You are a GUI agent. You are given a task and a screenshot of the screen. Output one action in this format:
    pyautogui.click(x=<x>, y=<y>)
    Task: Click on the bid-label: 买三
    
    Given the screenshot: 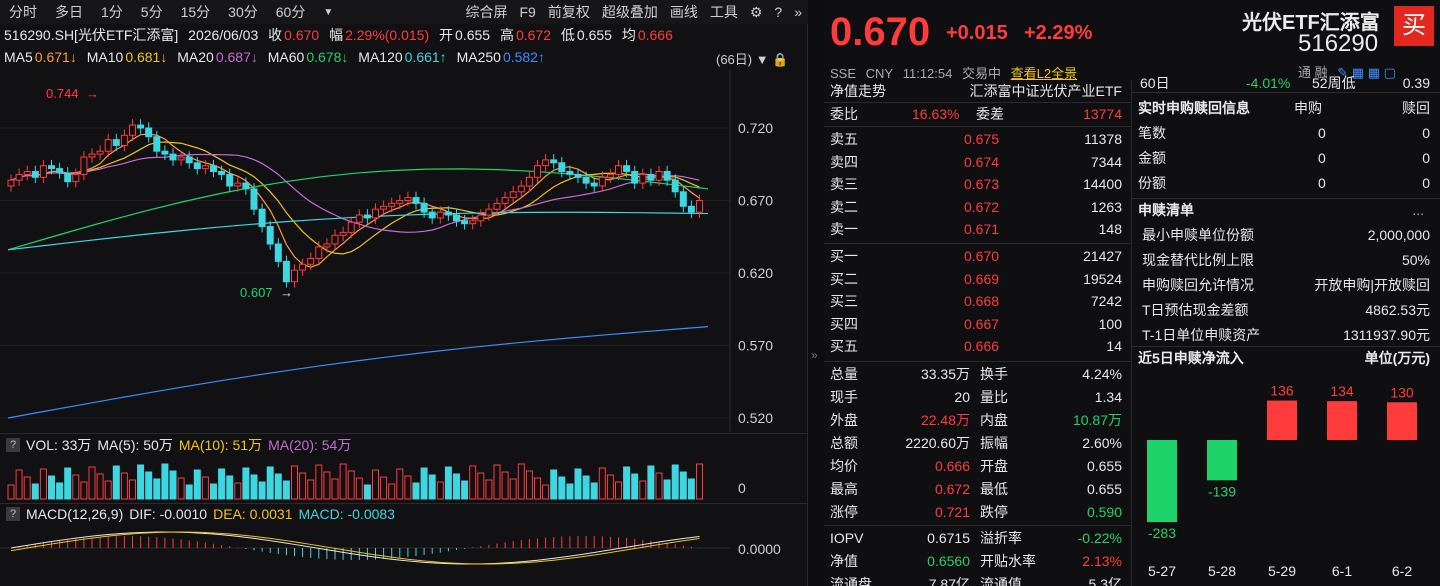 What is the action you would take?
    pyautogui.click(x=844, y=301)
    